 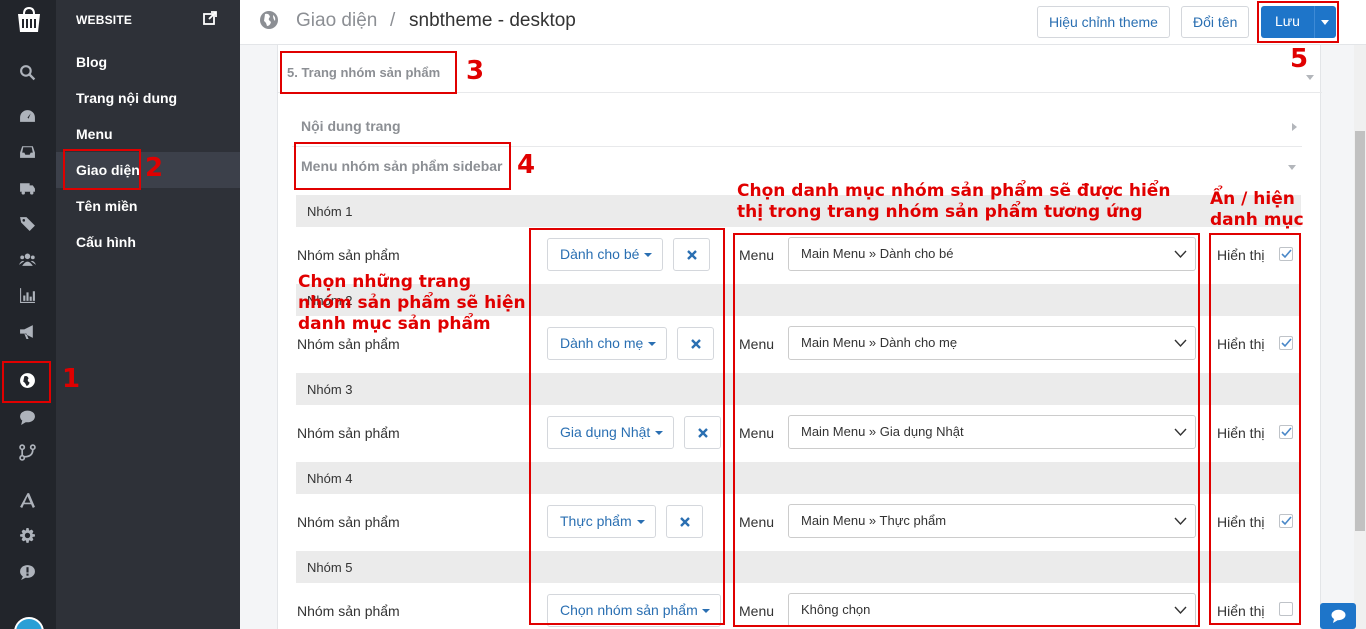 I want to click on edit-theme-button: Hiệu chỉnh theme, so click(x=1103, y=22).